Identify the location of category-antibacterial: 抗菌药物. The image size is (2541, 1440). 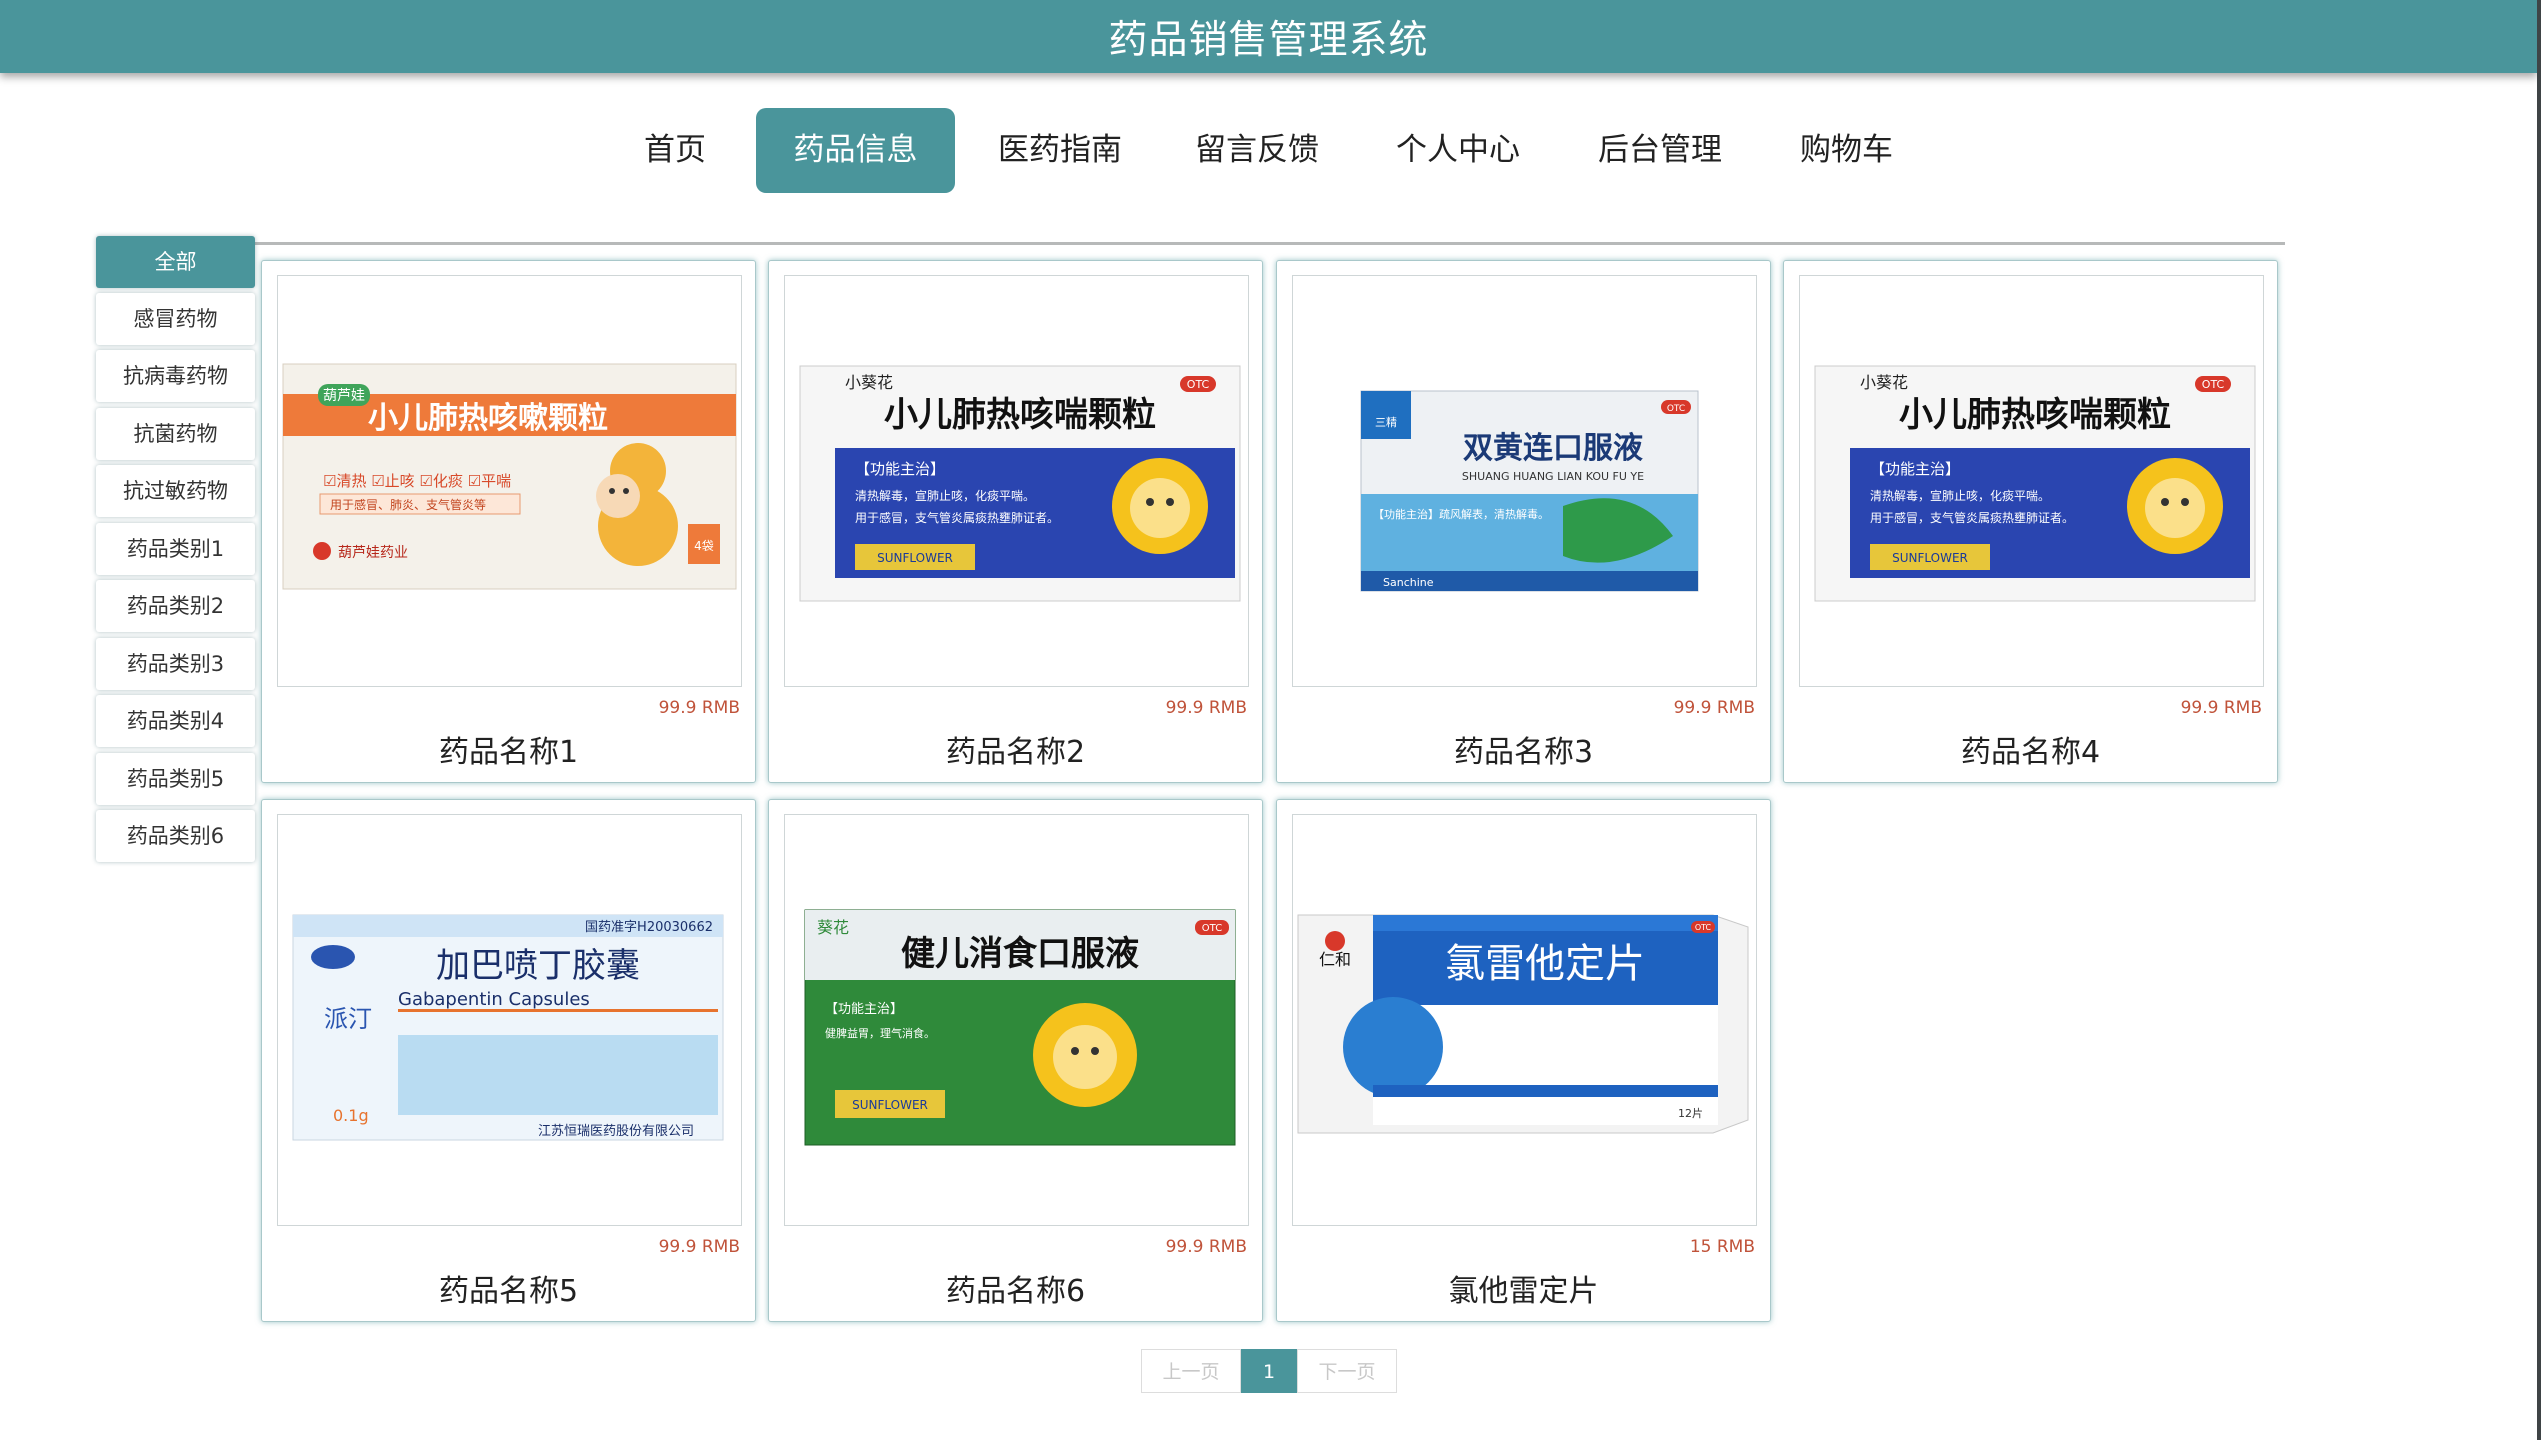
(175, 434).